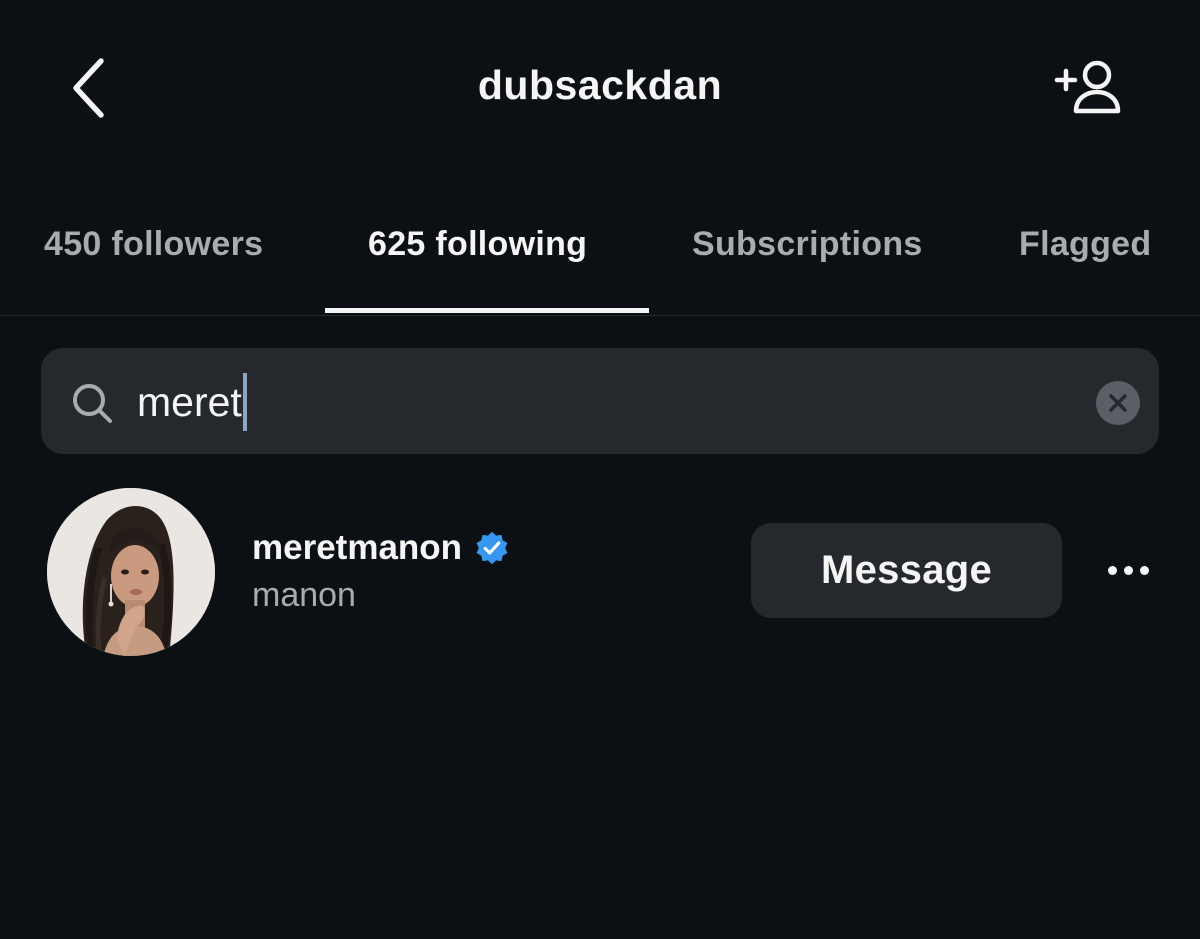  I want to click on clear-icon, so click(1118, 403).